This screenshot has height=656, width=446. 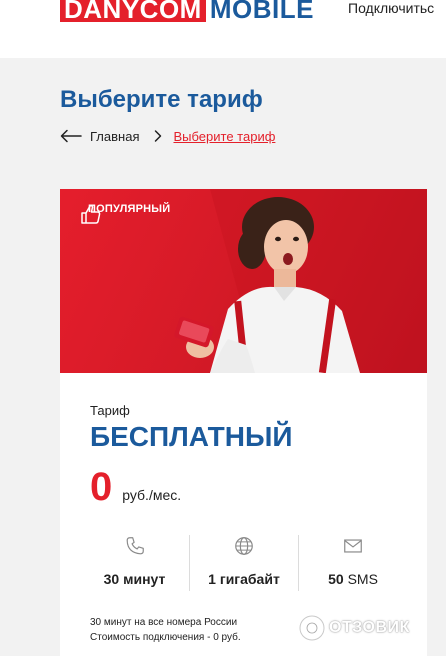 What do you see at coordinates (244, 579) in the screenshot?
I see `feature-internet-text: 1 гигабайт` at bounding box center [244, 579].